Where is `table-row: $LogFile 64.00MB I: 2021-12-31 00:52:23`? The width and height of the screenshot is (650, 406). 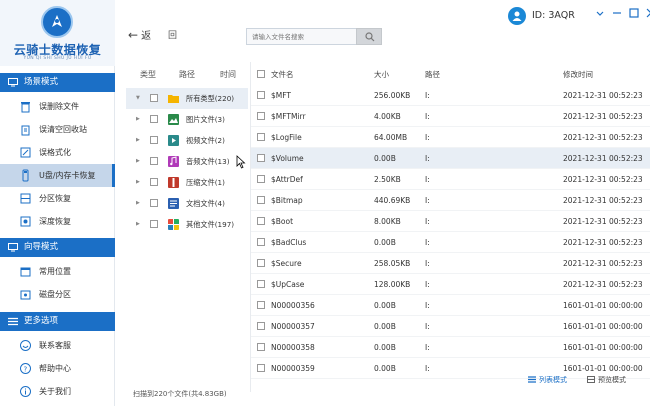
table-row: $LogFile 64.00MB I: 2021-12-31 00:52:23 is located at coordinates (450, 137).